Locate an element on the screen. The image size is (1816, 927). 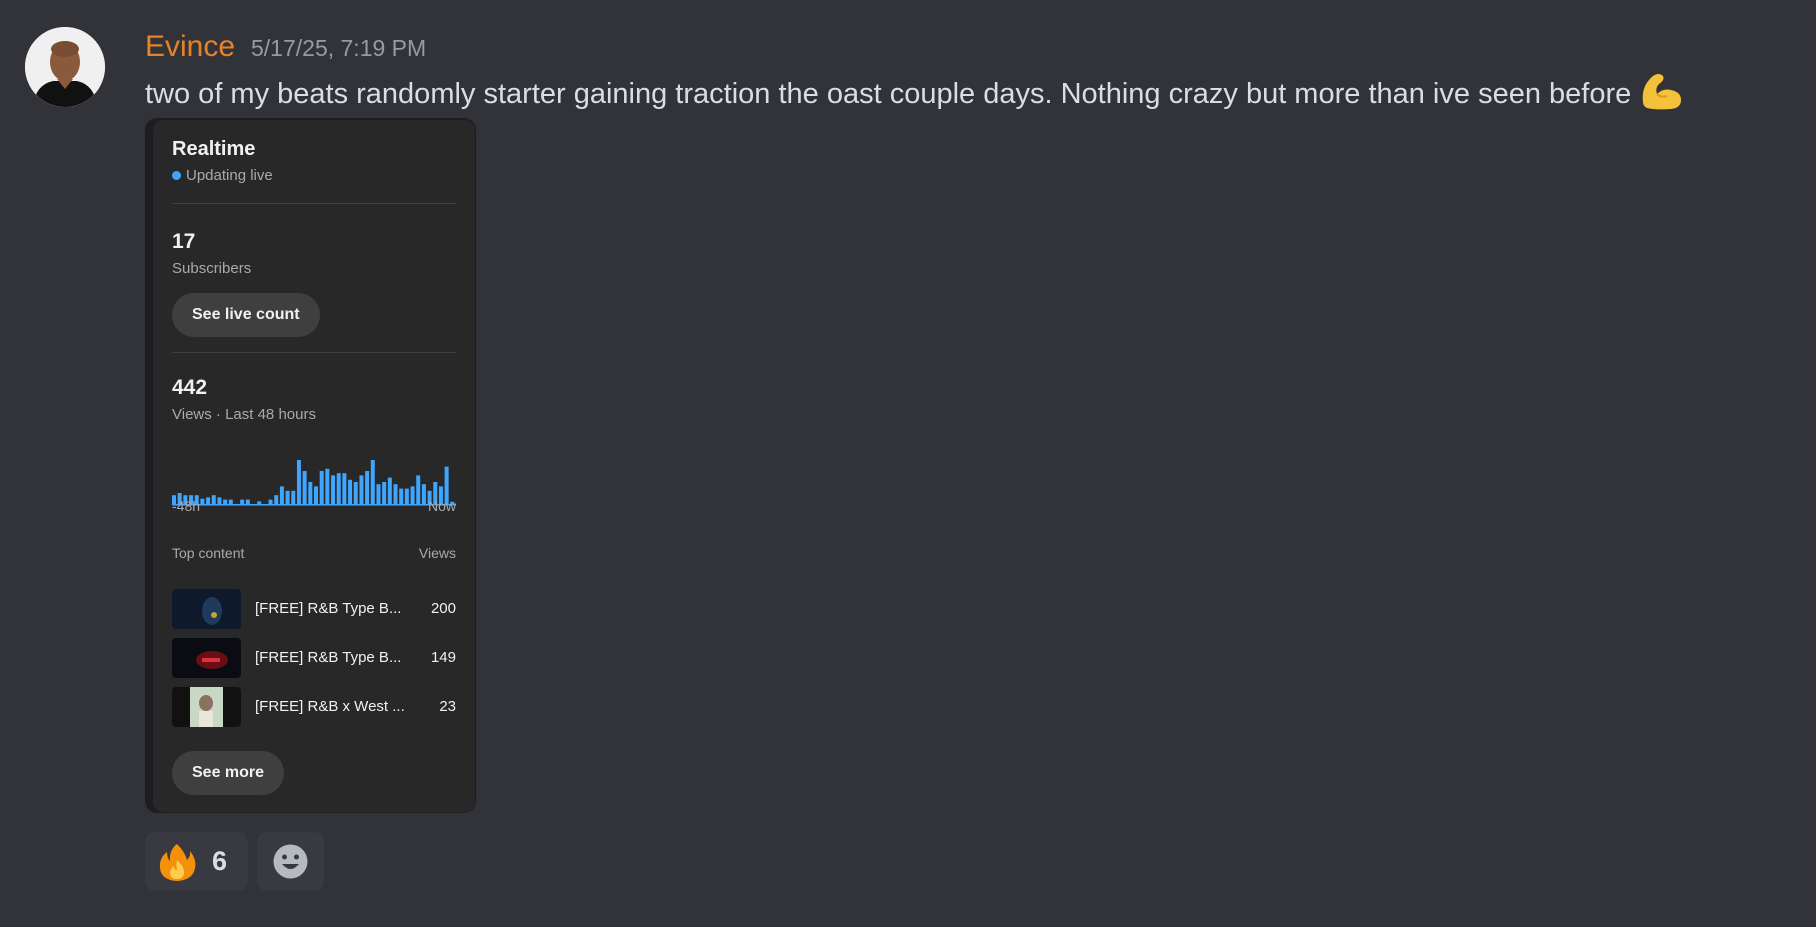
message-author: Evince is located at coordinates (190, 47).